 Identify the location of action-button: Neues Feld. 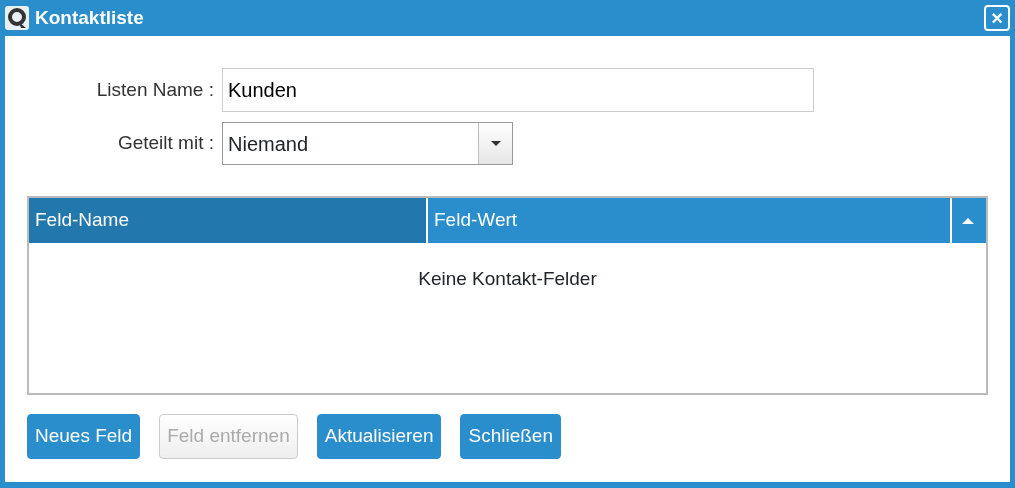
(84, 436).